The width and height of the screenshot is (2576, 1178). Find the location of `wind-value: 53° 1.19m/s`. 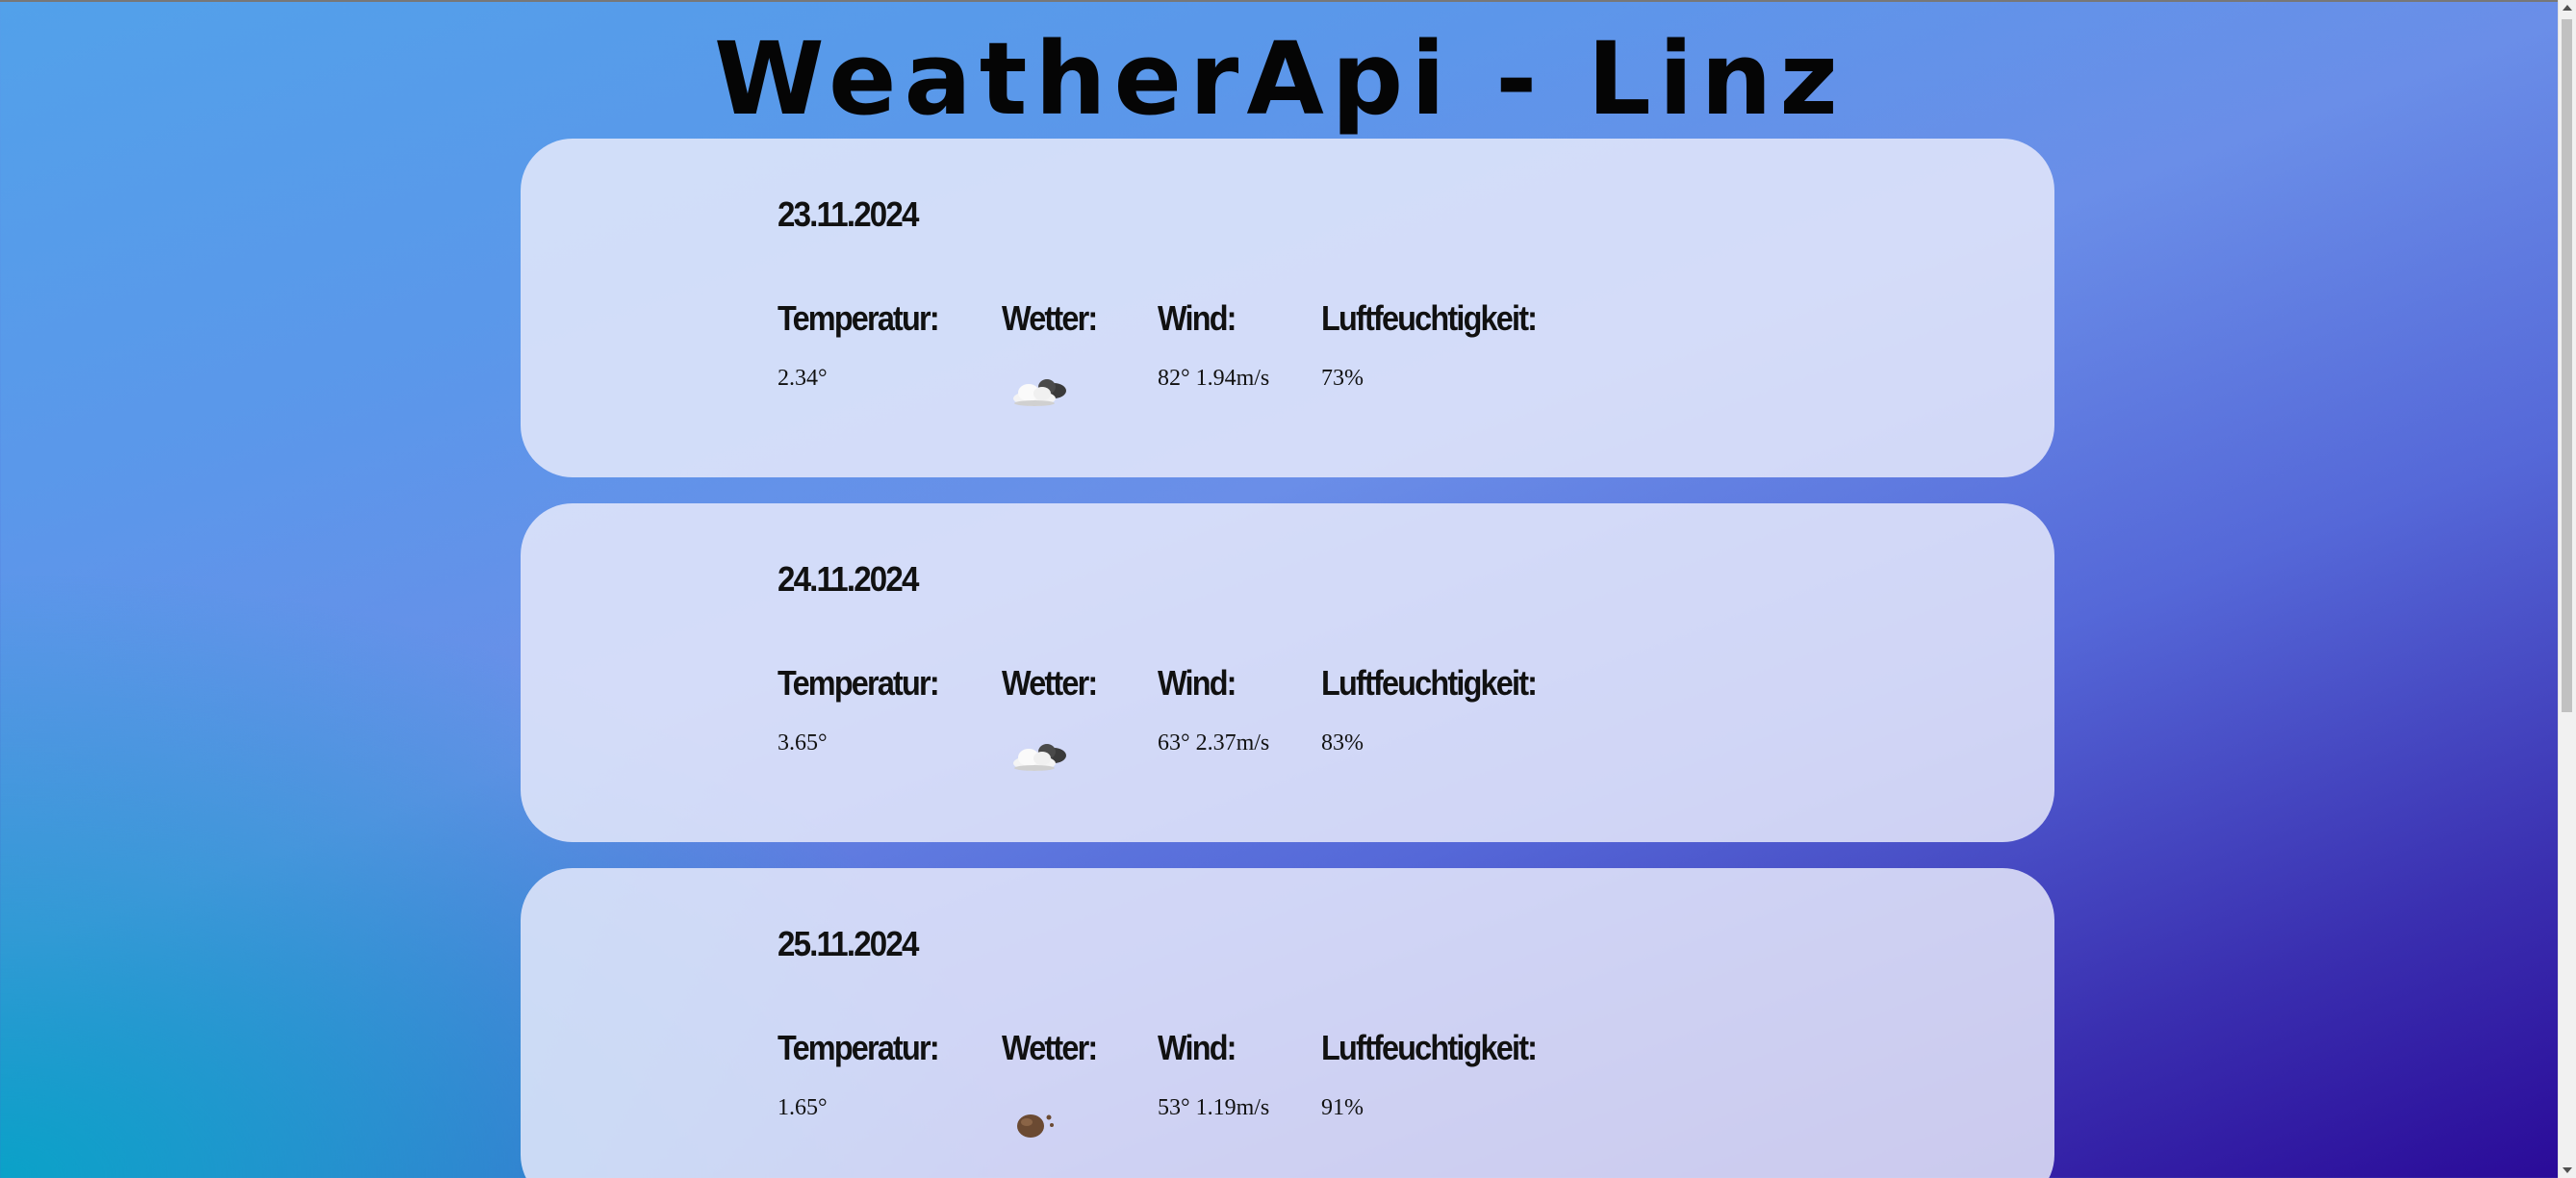

wind-value: 53° 1.19m/s is located at coordinates (1214, 1107).